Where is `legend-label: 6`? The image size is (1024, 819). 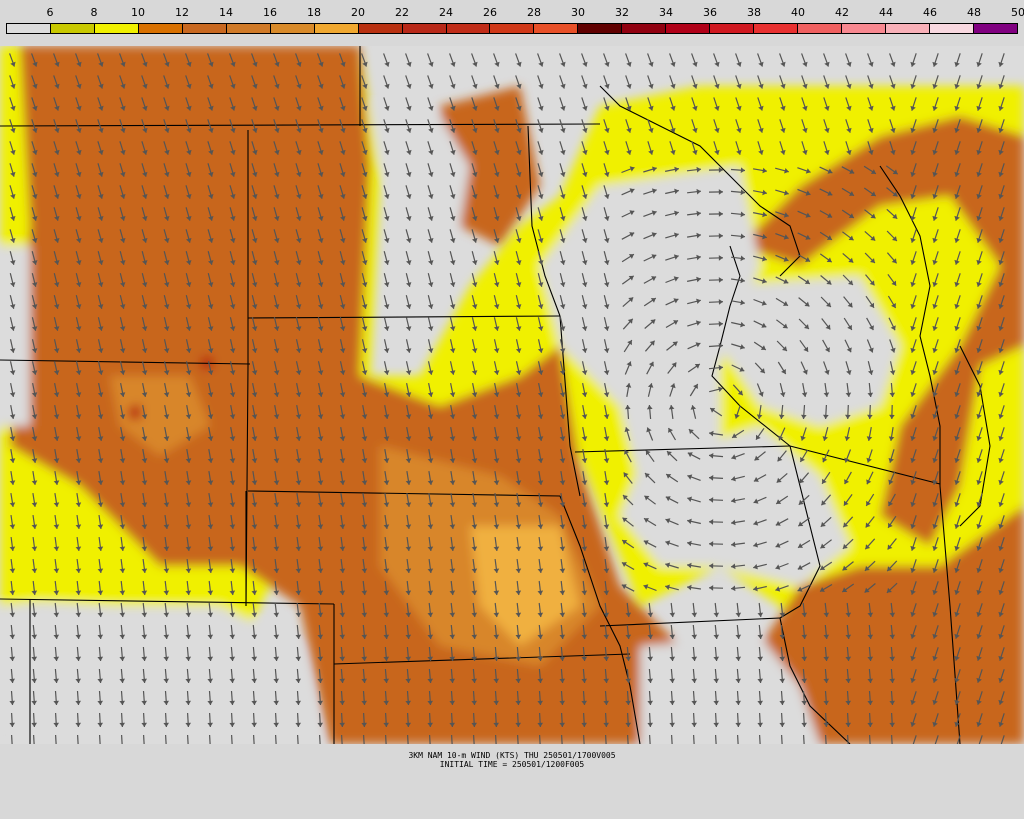 legend-label: 6 is located at coordinates (50, 12).